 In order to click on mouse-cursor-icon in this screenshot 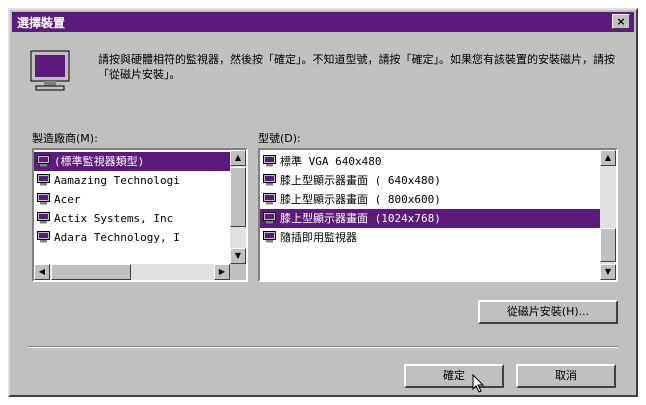, I will do `click(478, 383)`.